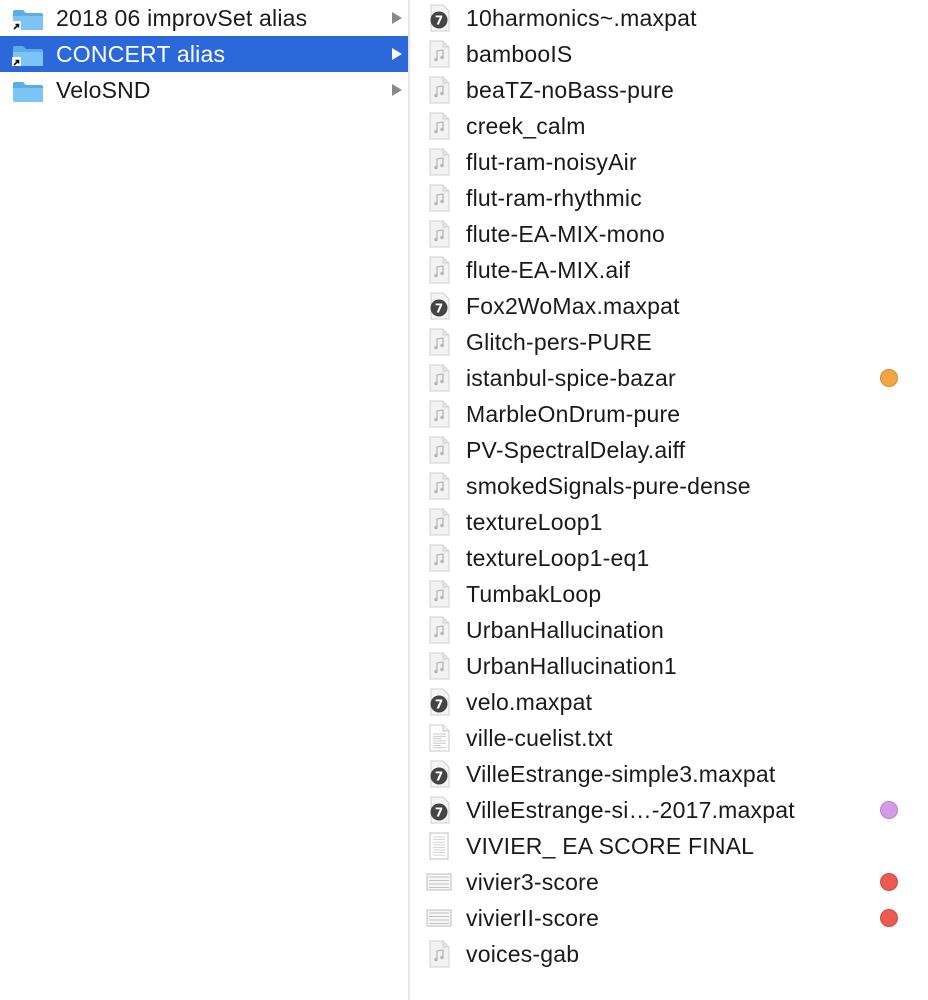 The image size is (928, 1000). What do you see at coordinates (571, 666) in the screenshot?
I see `file-label: UrbanHallucination1` at bounding box center [571, 666].